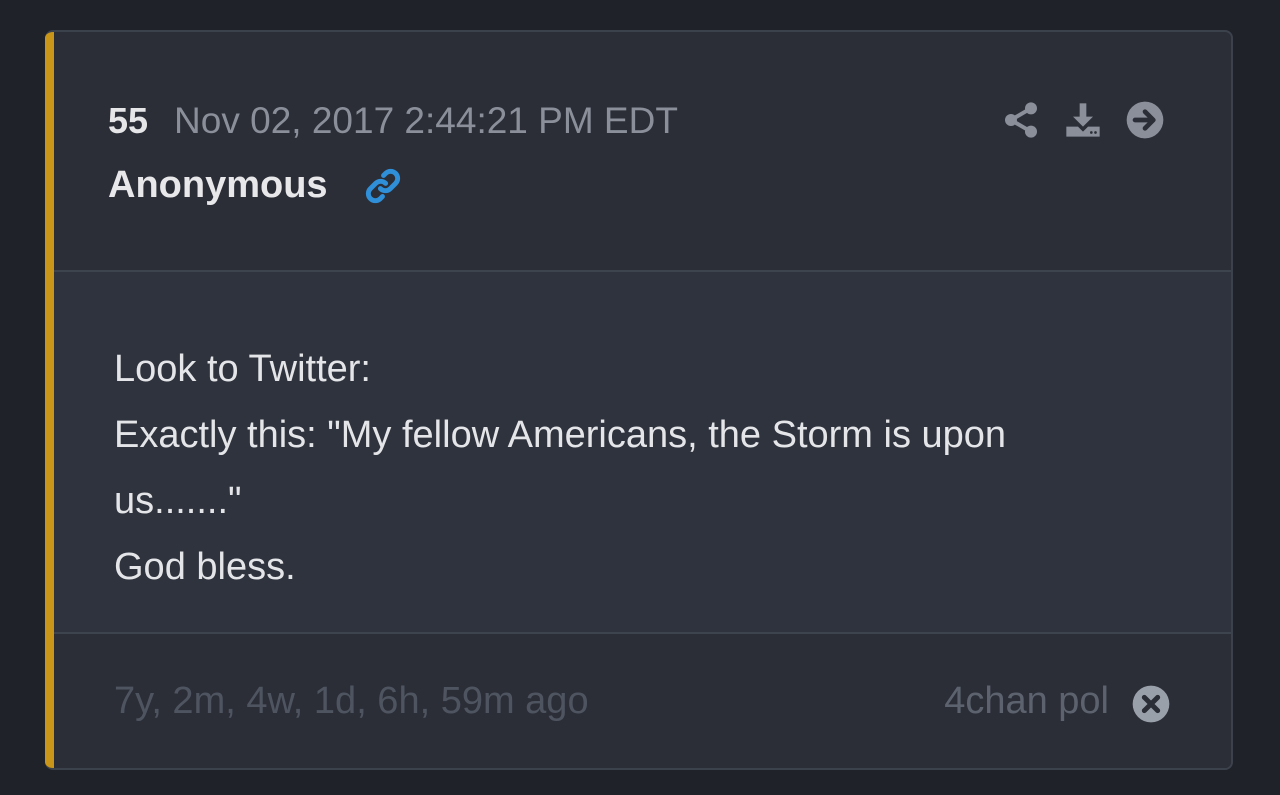 The width and height of the screenshot is (1280, 795). I want to click on close-circle-icon, so click(1151, 704).